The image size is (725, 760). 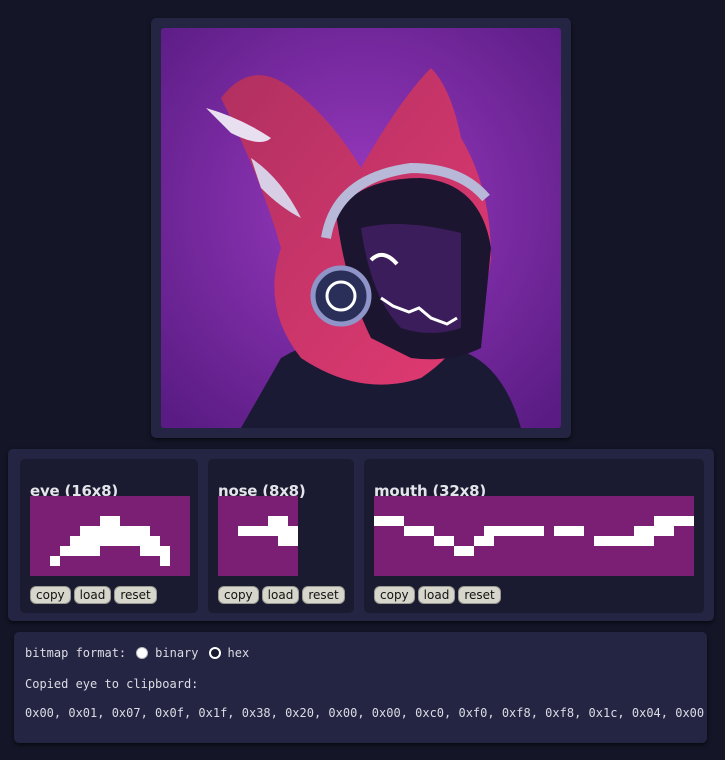 What do you see at coordinates (110, 536) in the screenshot?
I see `eye-bitmap-grid` at bounding box center [110, 536].